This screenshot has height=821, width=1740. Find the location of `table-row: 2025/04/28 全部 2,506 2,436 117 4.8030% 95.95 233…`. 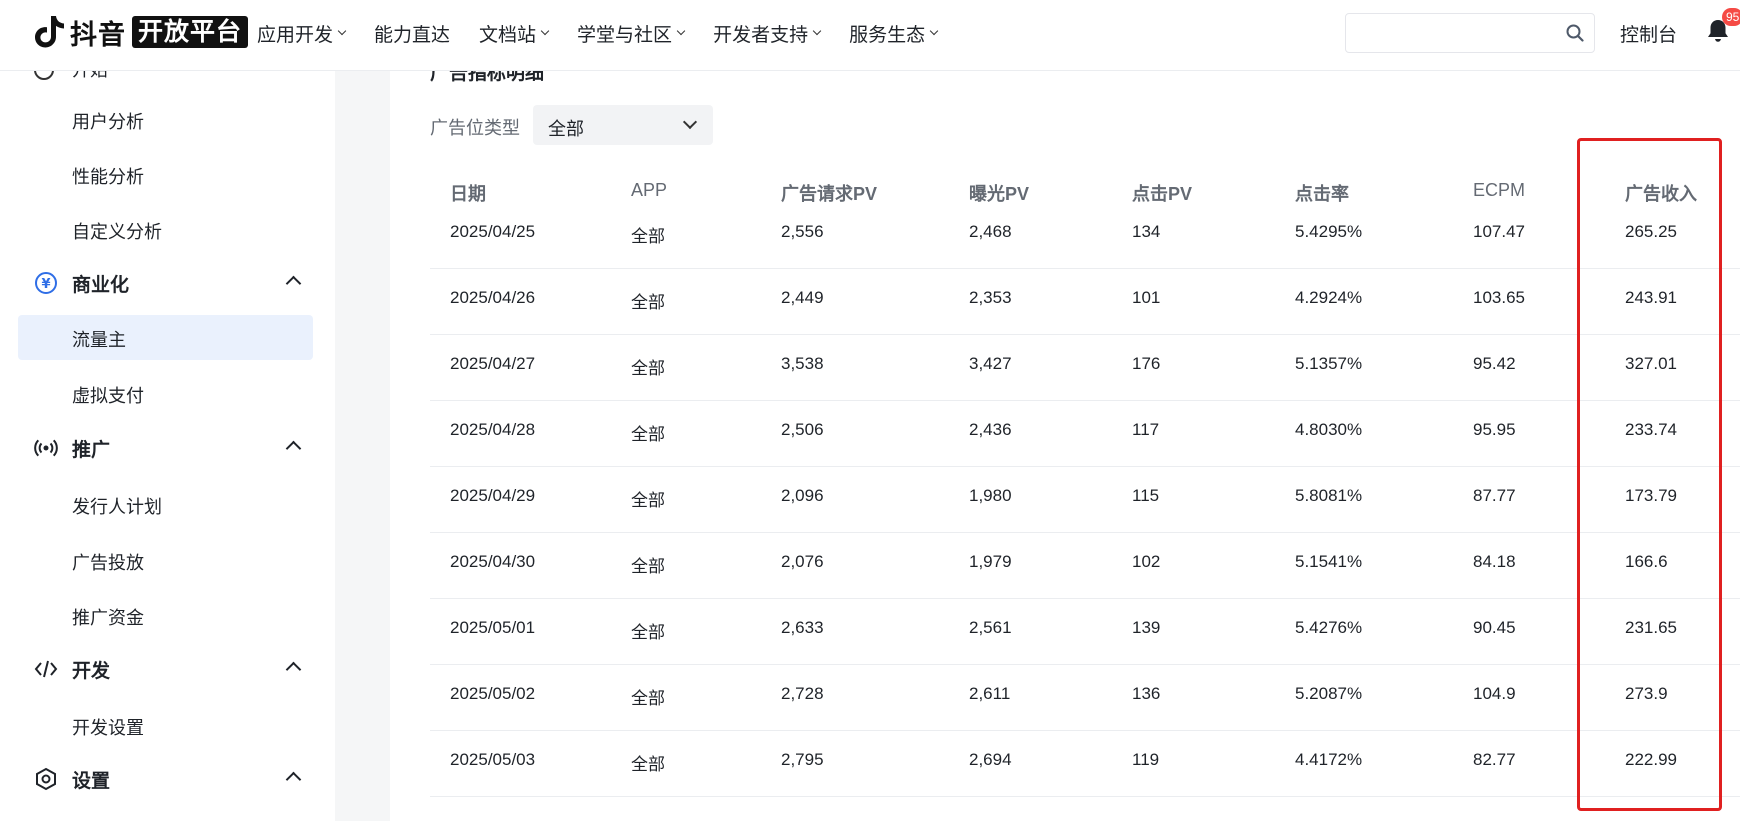

table-row: 2025/04/28 全部 2,506 2,436 117 4.8030% 95.95 233… is located at coordinates (1085, 433).